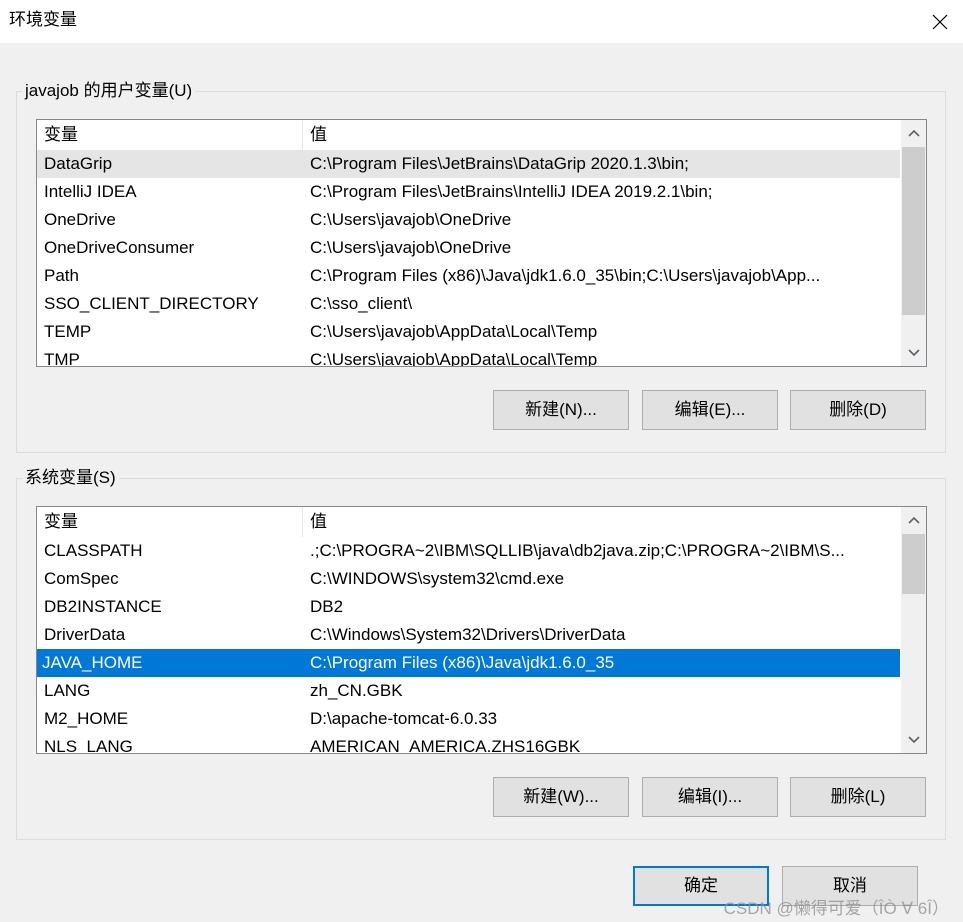 The height and width of the screenshot is (922, 963). I want to click on user-vars-group-label: javajob 的用户变量(U), so click(109, 91).